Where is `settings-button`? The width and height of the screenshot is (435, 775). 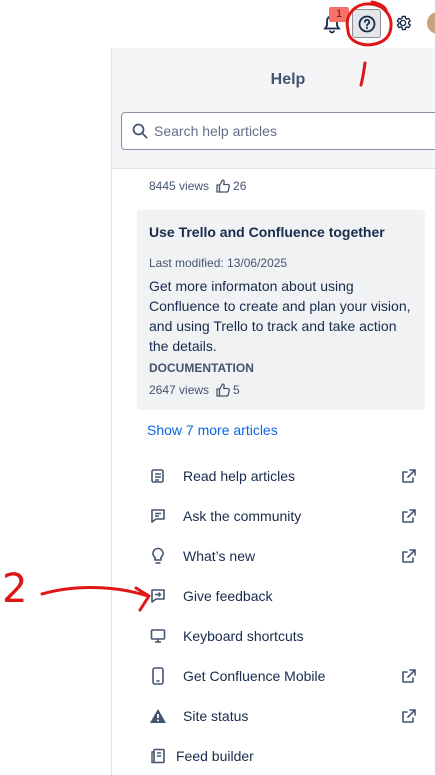 settings-button is located at coordinates (403, 23).